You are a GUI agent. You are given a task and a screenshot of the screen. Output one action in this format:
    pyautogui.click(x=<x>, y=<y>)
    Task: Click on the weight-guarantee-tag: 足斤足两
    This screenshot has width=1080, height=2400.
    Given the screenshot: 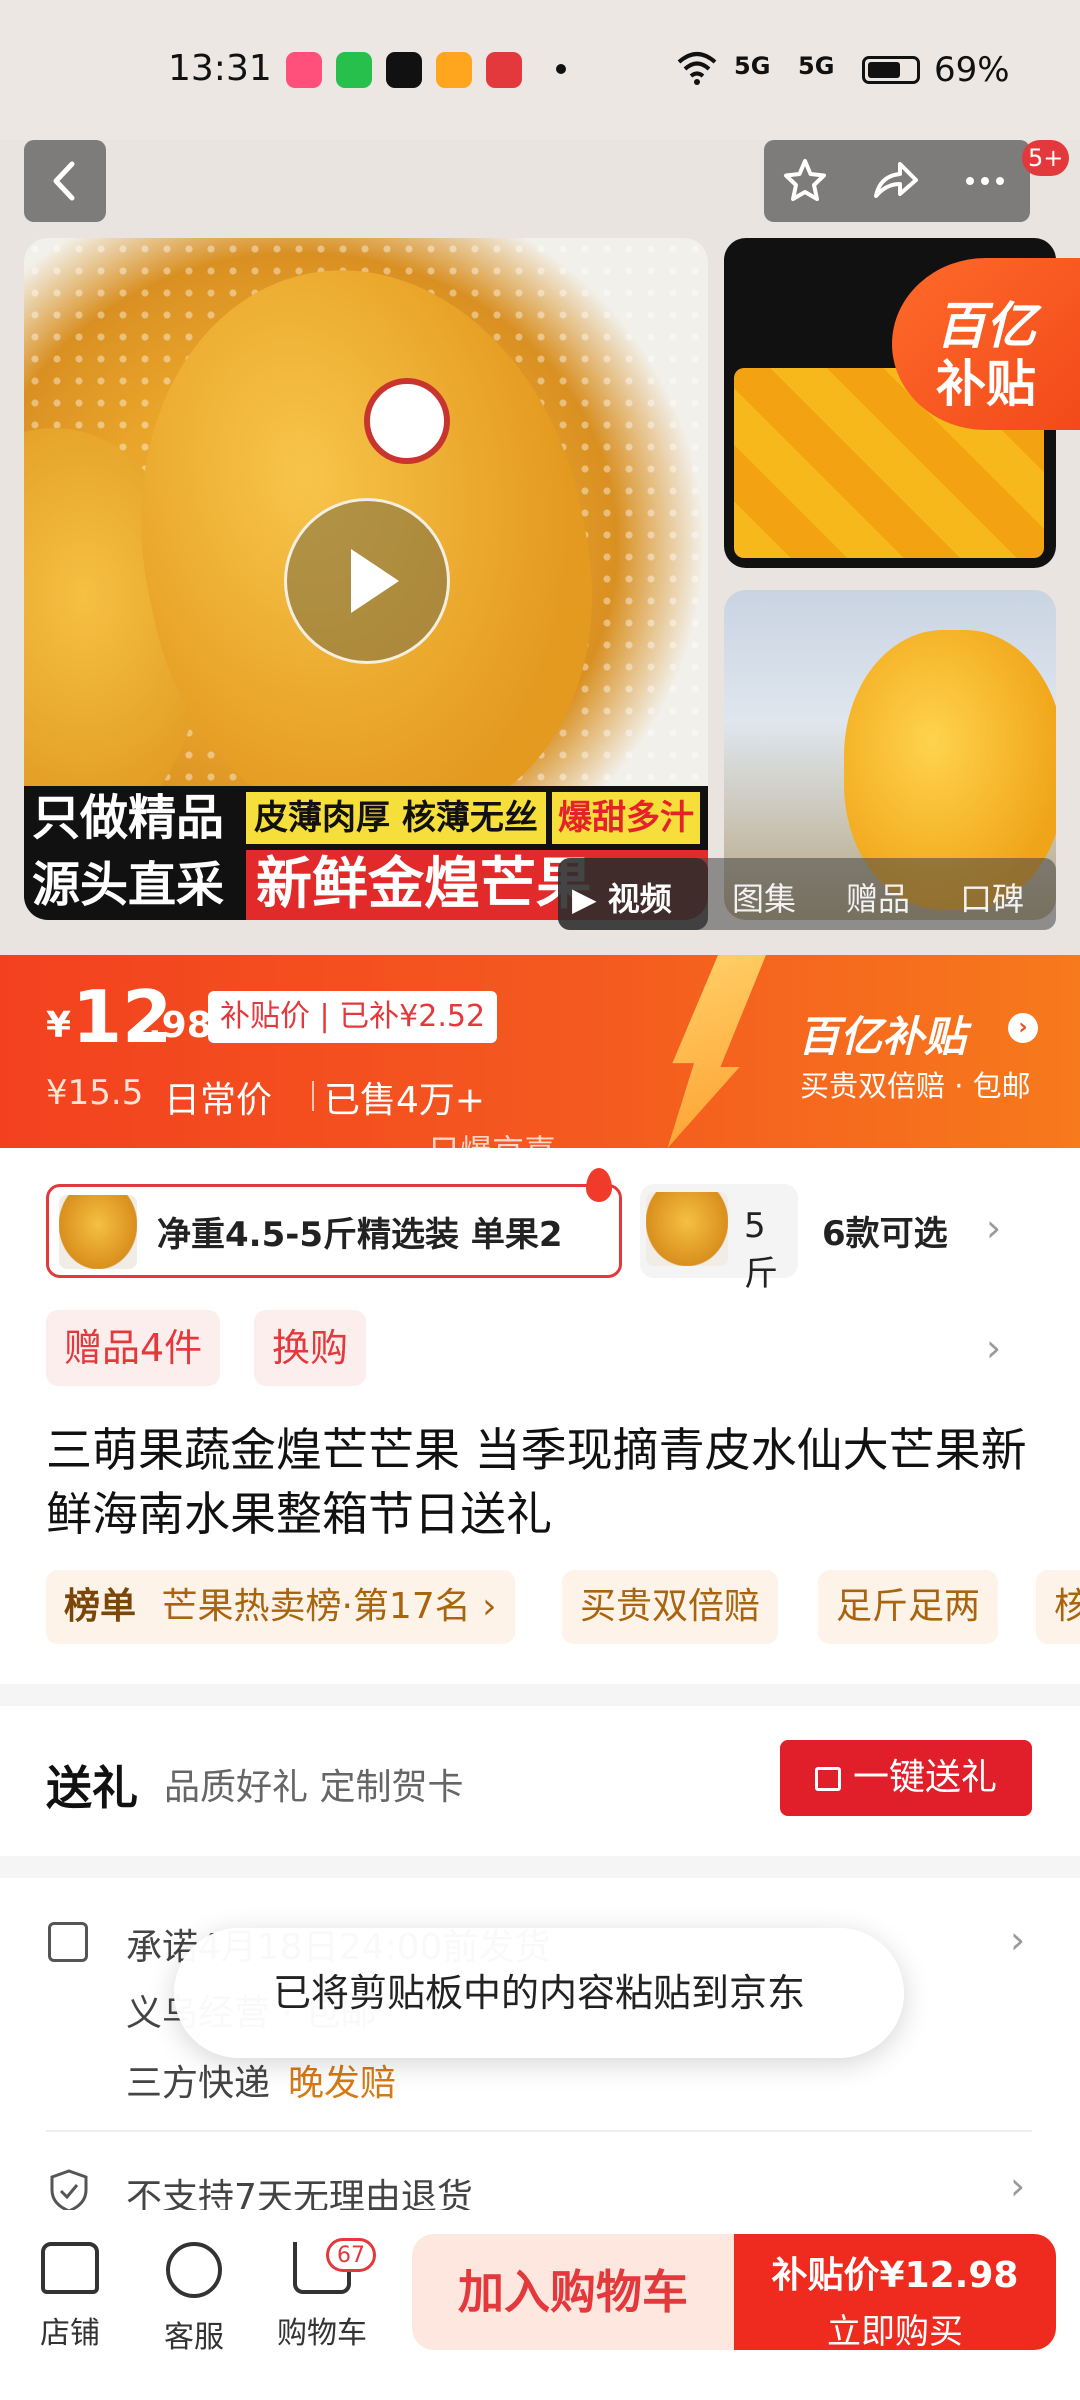 What is the action you would take?
    pyautogui.click(x=908, y=1607)
    